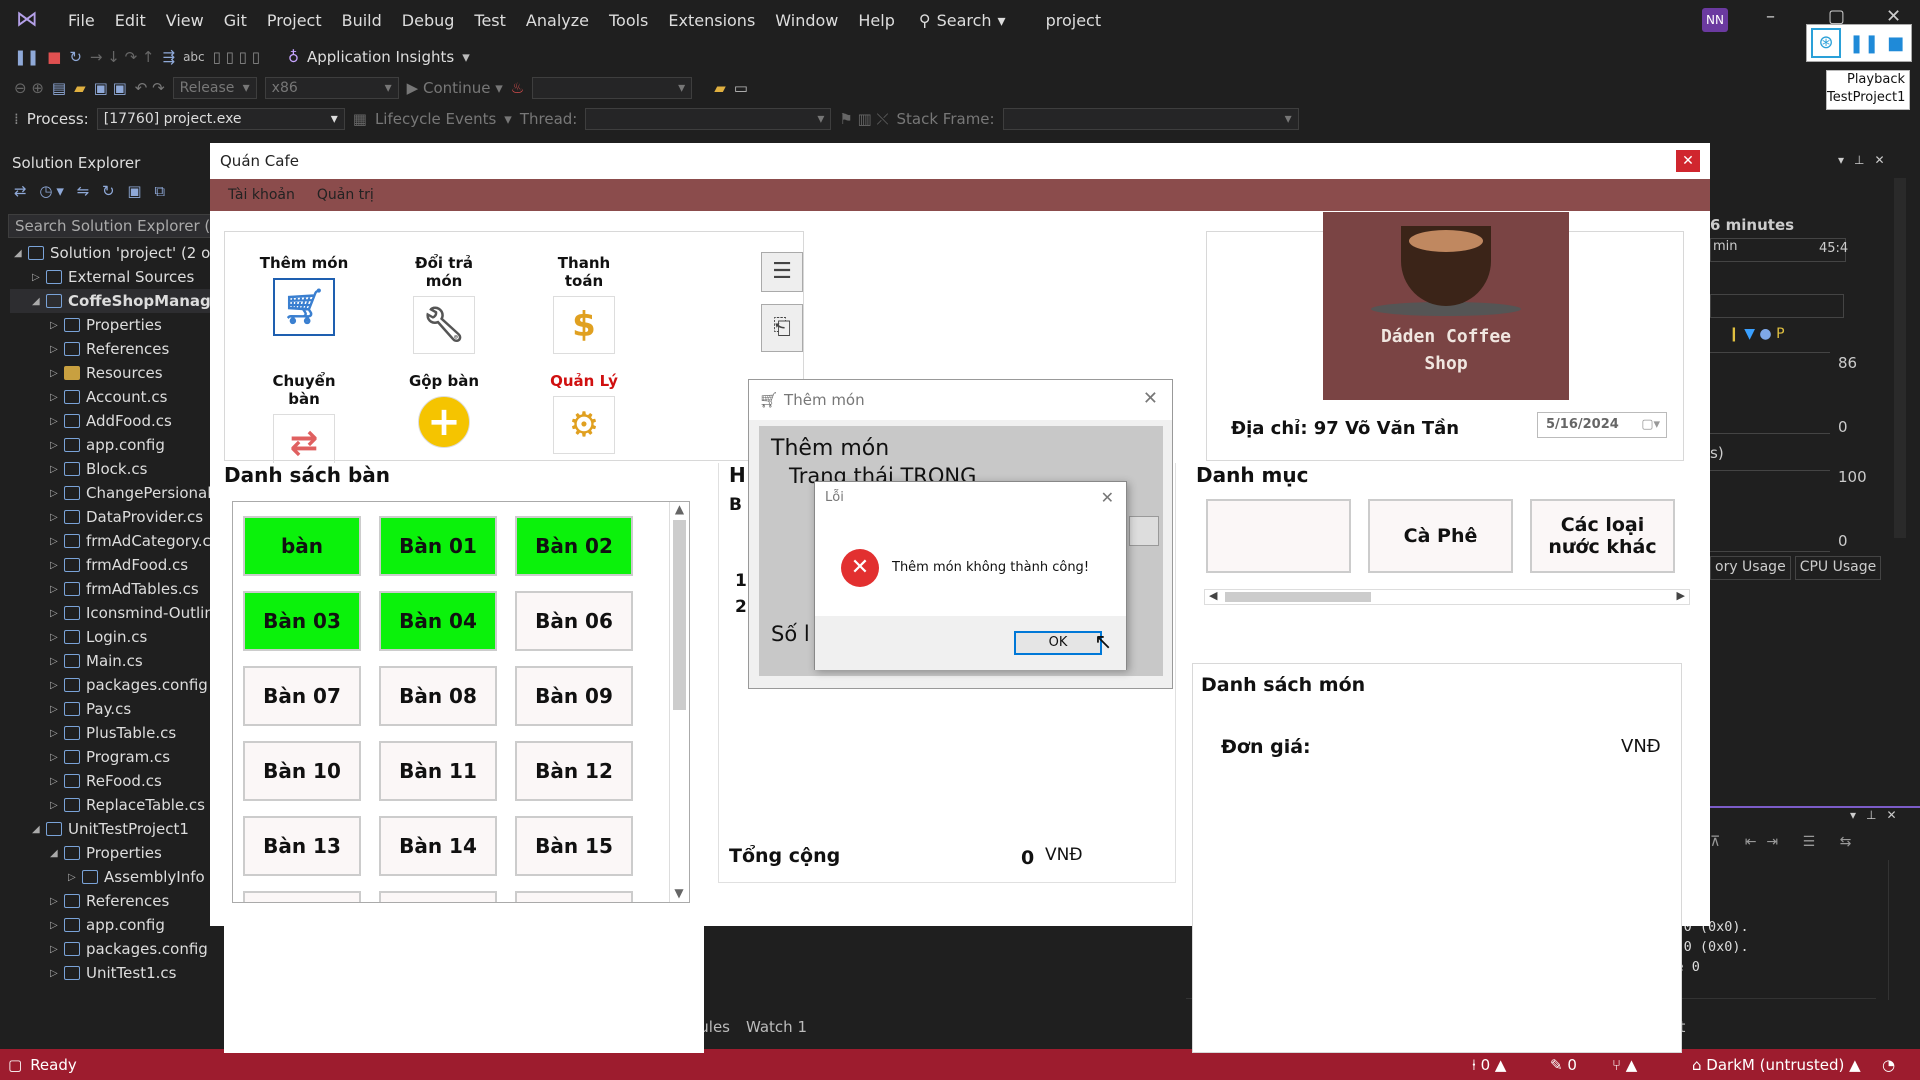  What do you see at coordinates (111, 973) in the screenshot?
I see `solution-item: ▷ UnitTest1.cs` at bounding box center [111, 973].